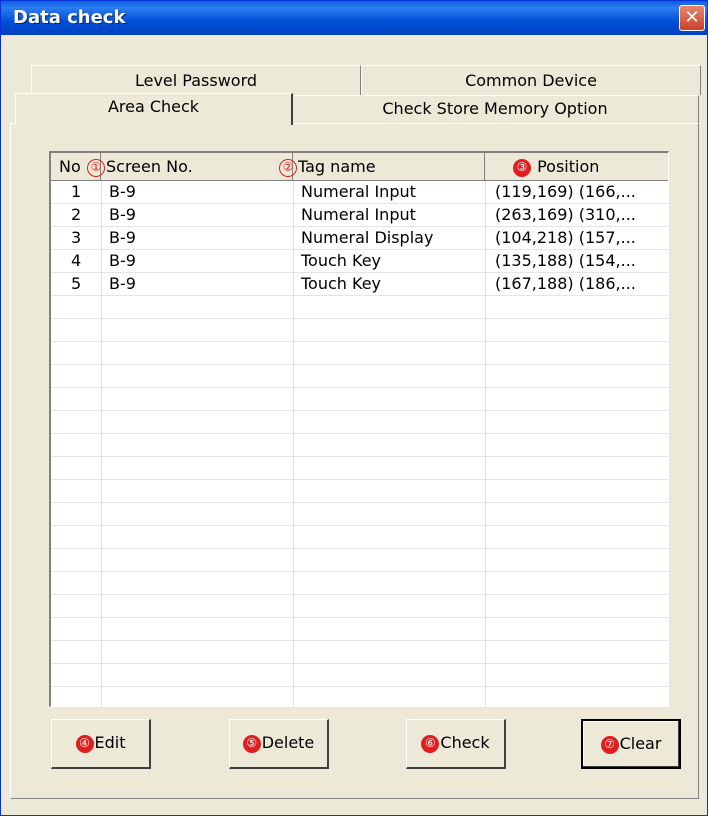 This screenshot has height=816, width=708. Describe the element at coordinates (190, 167) in the screenshot. I see `column-header-screen-no: ① Screen No.` at that location.